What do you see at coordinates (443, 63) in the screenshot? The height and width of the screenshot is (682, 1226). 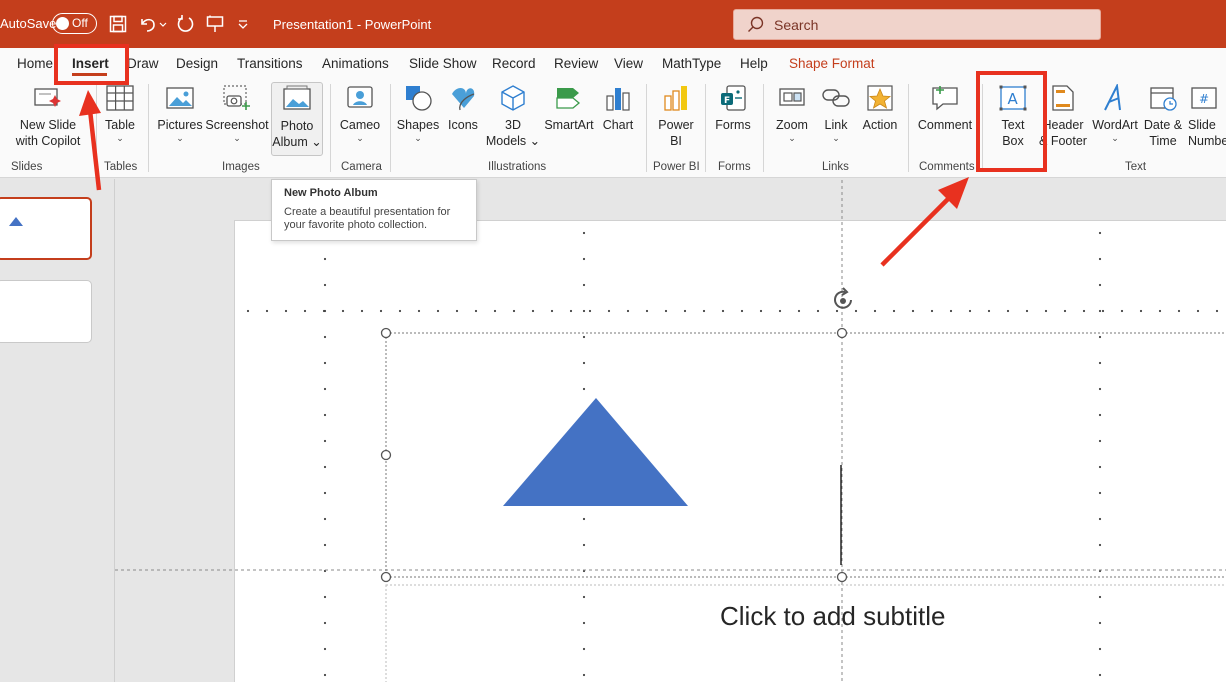 I see `tab-slide-show: Slide Show` at bounding box center [443, 63].